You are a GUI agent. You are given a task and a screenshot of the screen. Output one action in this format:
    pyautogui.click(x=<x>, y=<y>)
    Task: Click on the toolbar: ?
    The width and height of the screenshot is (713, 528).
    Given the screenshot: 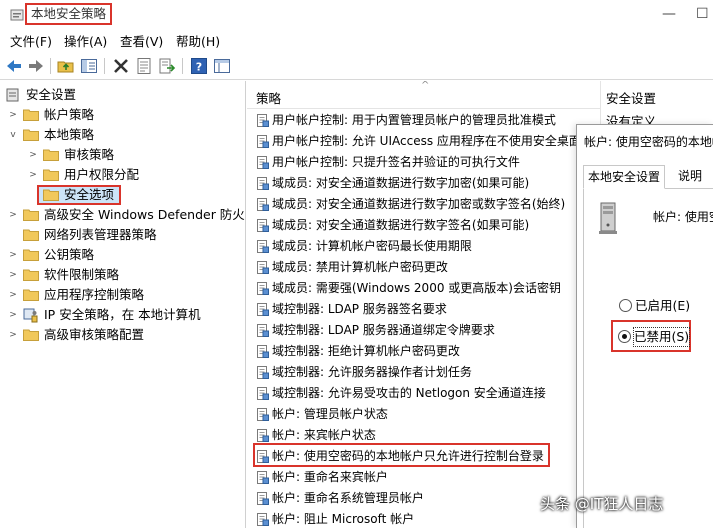 What is the action you would take?
    pyautogui.click(x=356, y=66)
    